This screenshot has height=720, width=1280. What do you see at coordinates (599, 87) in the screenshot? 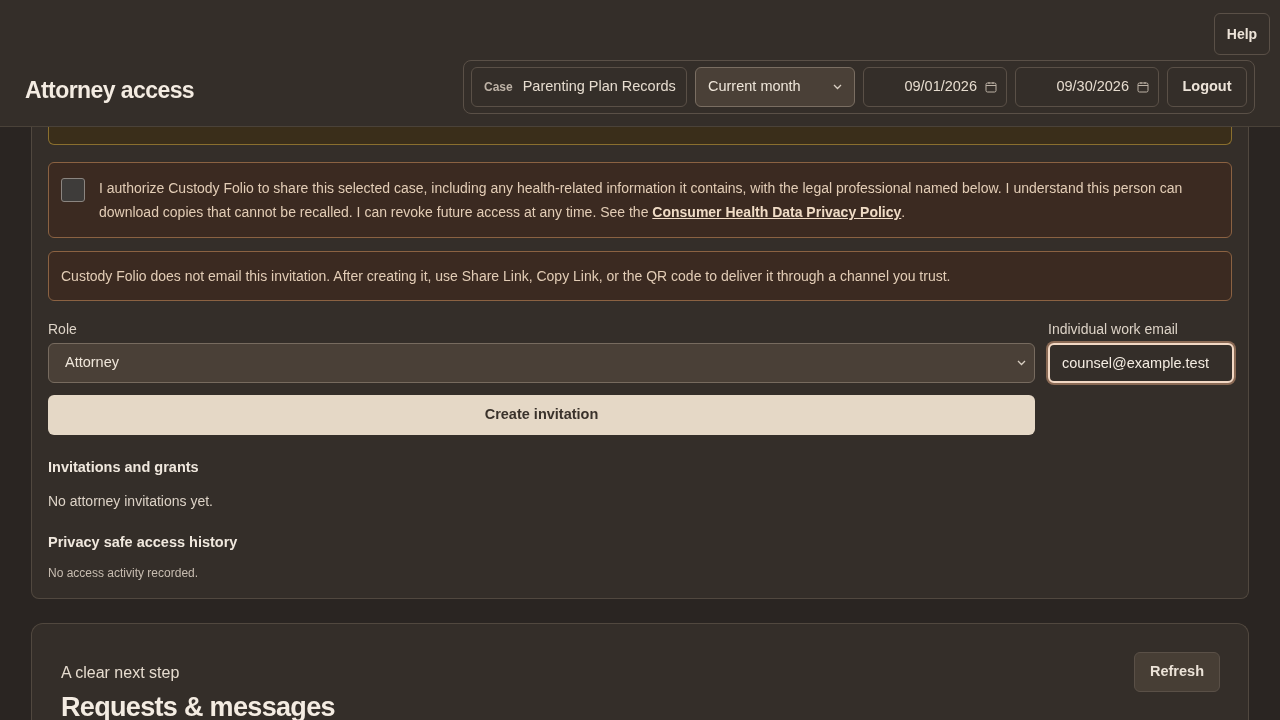
I see `case-name: Parenting Plan Records` at bounding box center [599, 87].